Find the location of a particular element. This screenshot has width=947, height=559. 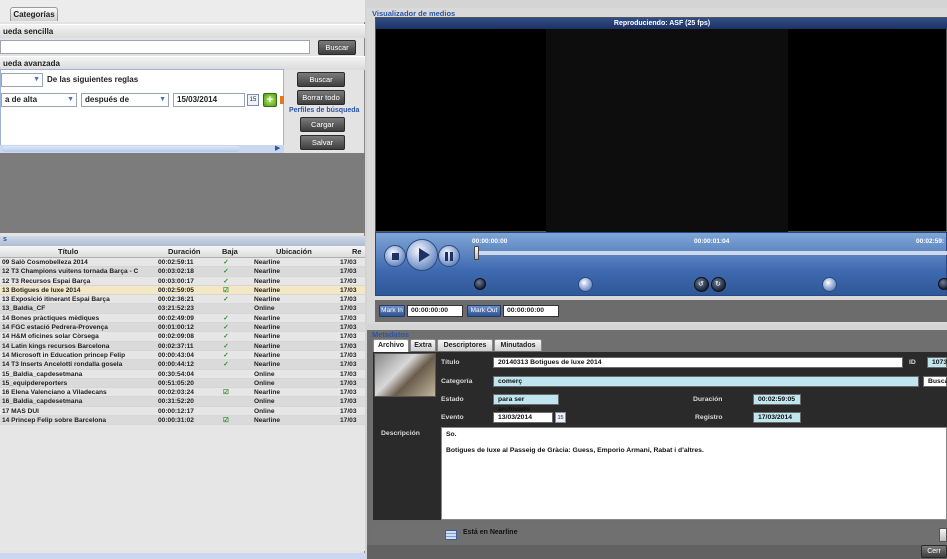

col-header-location: Ubicación is located at coordinates (294, 252).